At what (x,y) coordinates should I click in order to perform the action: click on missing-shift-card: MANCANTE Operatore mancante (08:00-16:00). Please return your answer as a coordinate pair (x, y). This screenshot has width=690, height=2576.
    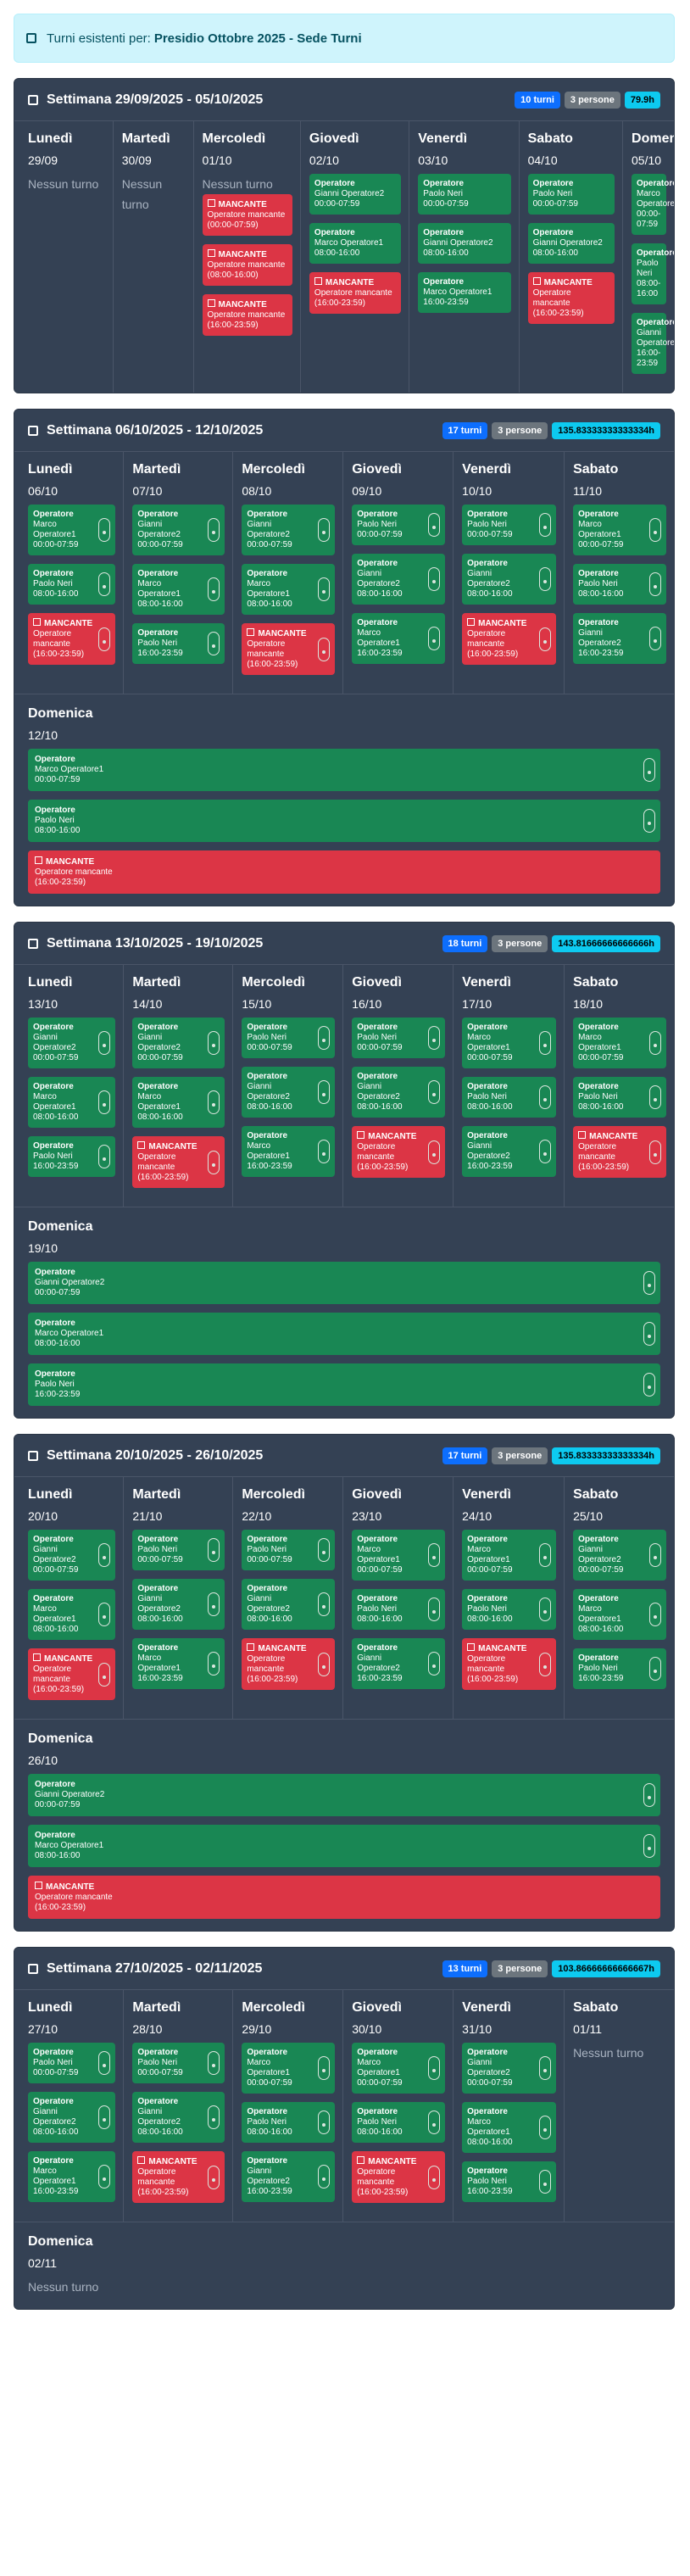
    Looking at the image, I should click on (247, 265).